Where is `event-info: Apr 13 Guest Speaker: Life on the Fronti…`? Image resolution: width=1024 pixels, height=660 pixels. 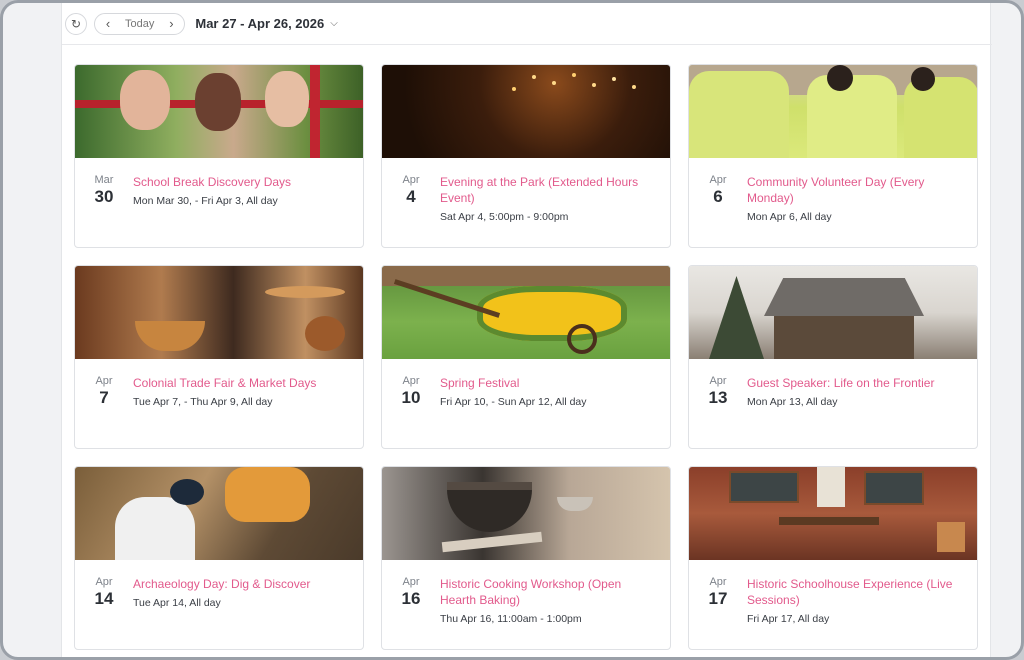
event-info: Apr 13 Guest Speaker: Life on the Fronti… is located at coordinates (833, 384).